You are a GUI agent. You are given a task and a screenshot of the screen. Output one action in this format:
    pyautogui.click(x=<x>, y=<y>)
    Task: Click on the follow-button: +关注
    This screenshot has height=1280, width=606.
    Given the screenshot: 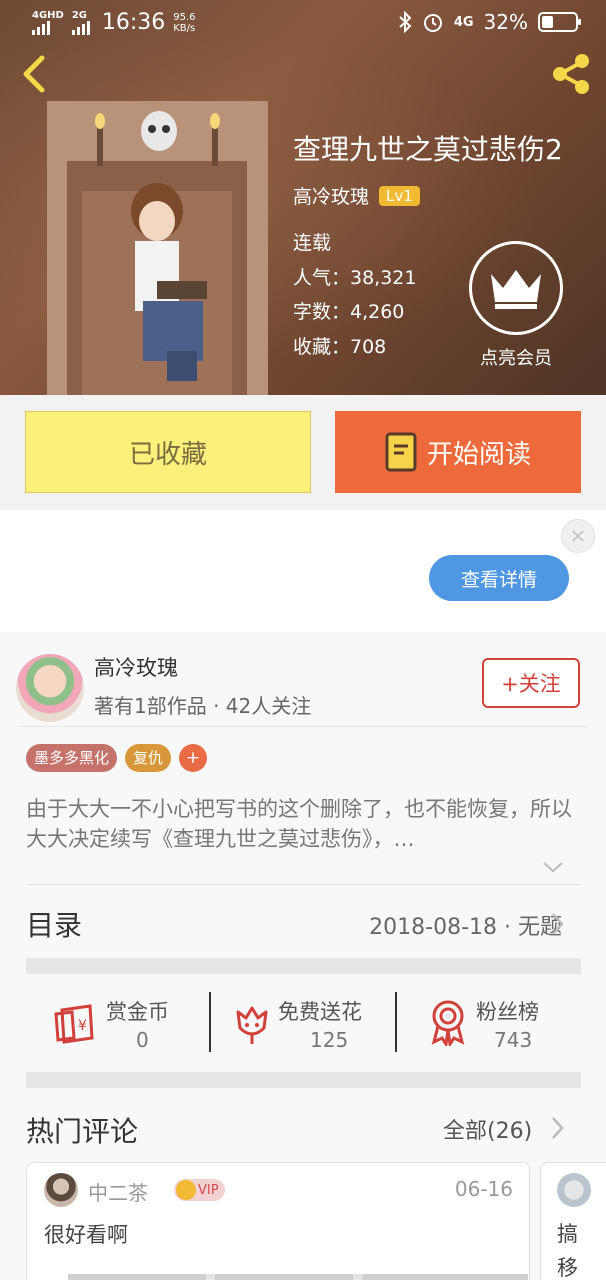 What is the action you would take?
    pyautogui.click(x=531, y=683)
    